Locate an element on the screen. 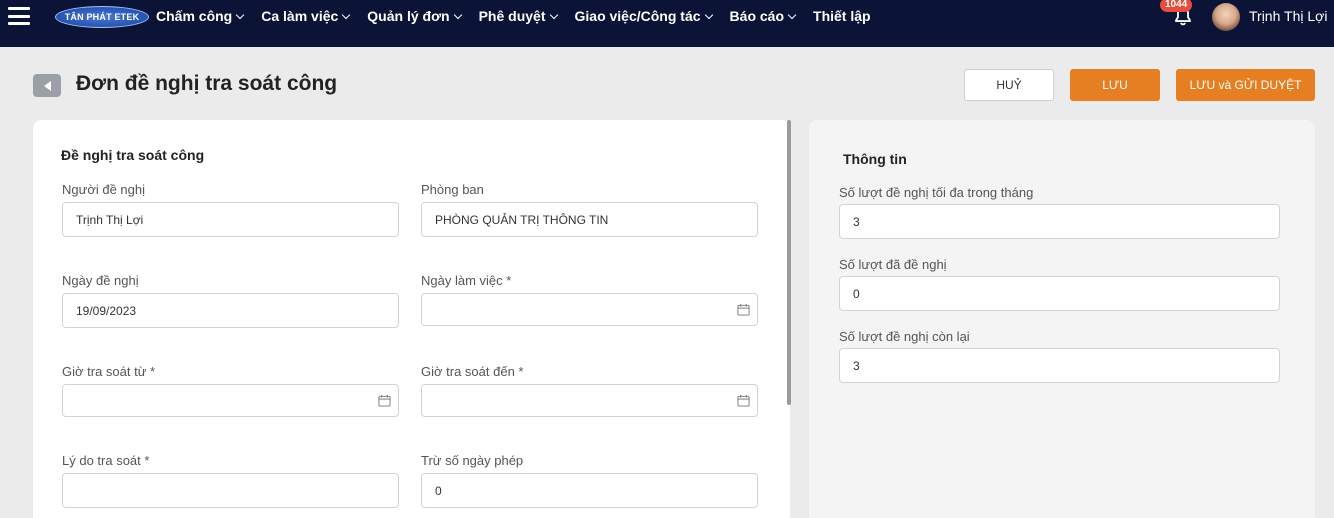 This screenshot has height=518, width=1334. form-section-title: Đề nghị tra soát công is located at coordinates (133, 155).